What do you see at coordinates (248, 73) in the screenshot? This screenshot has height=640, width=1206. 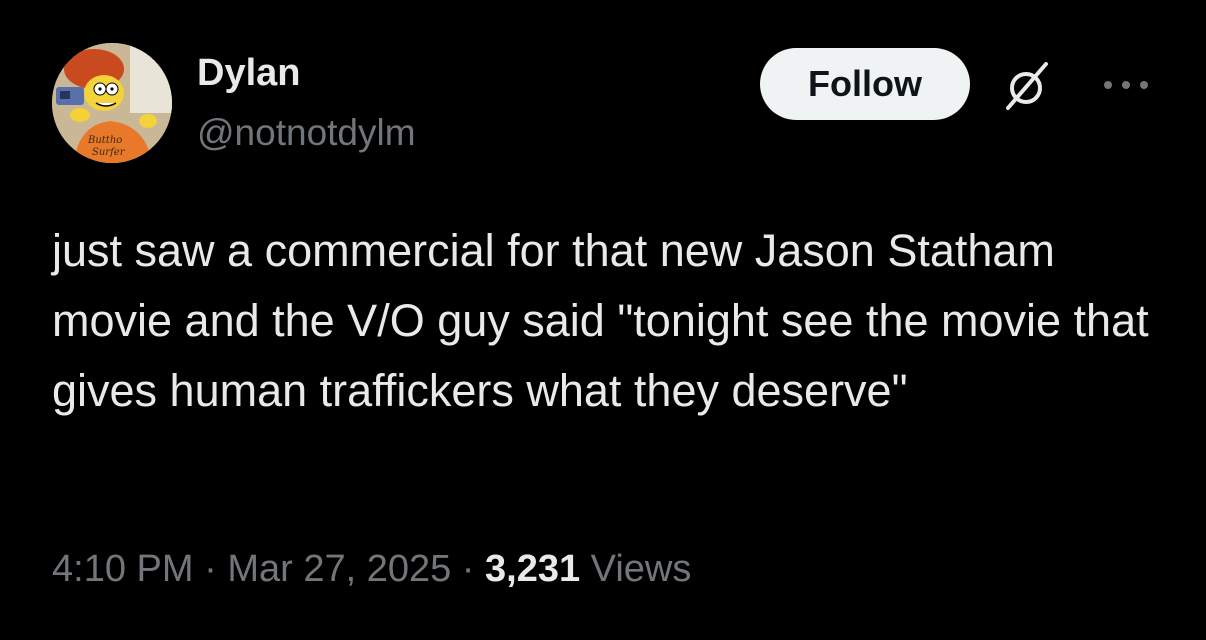 I see `author-display-name: Dylan` at bounding box center [248, 73].